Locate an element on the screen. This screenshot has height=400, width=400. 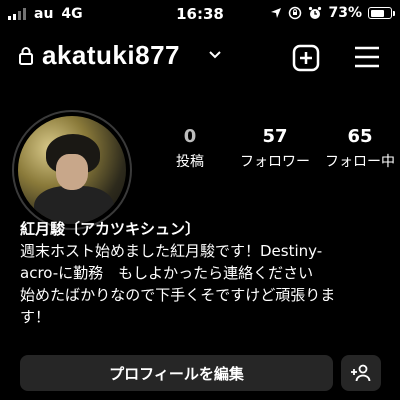
following-label: フォロー中 is located at coordinates (360, 162).